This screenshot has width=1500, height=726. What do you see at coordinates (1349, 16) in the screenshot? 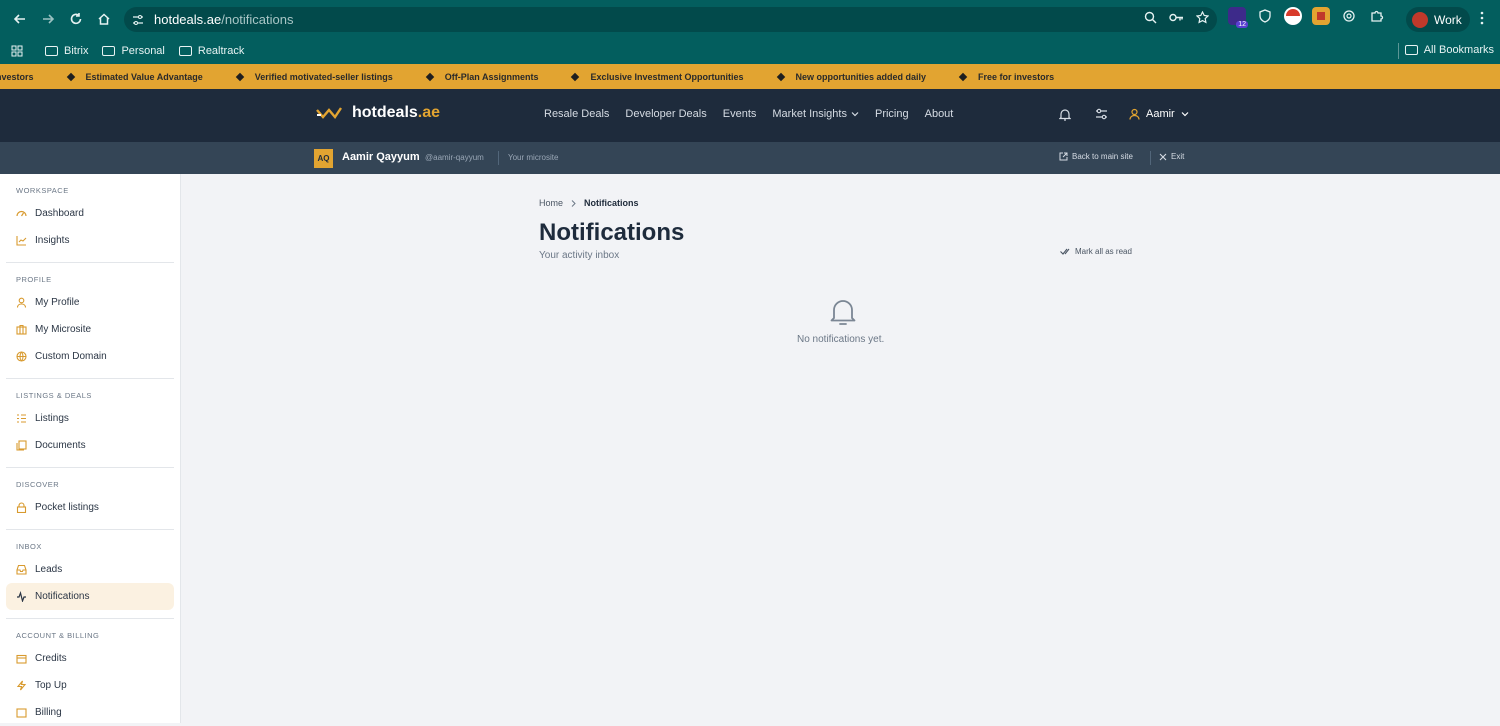
I see `openai-extension-icon` at bounding box center [1349, 16].